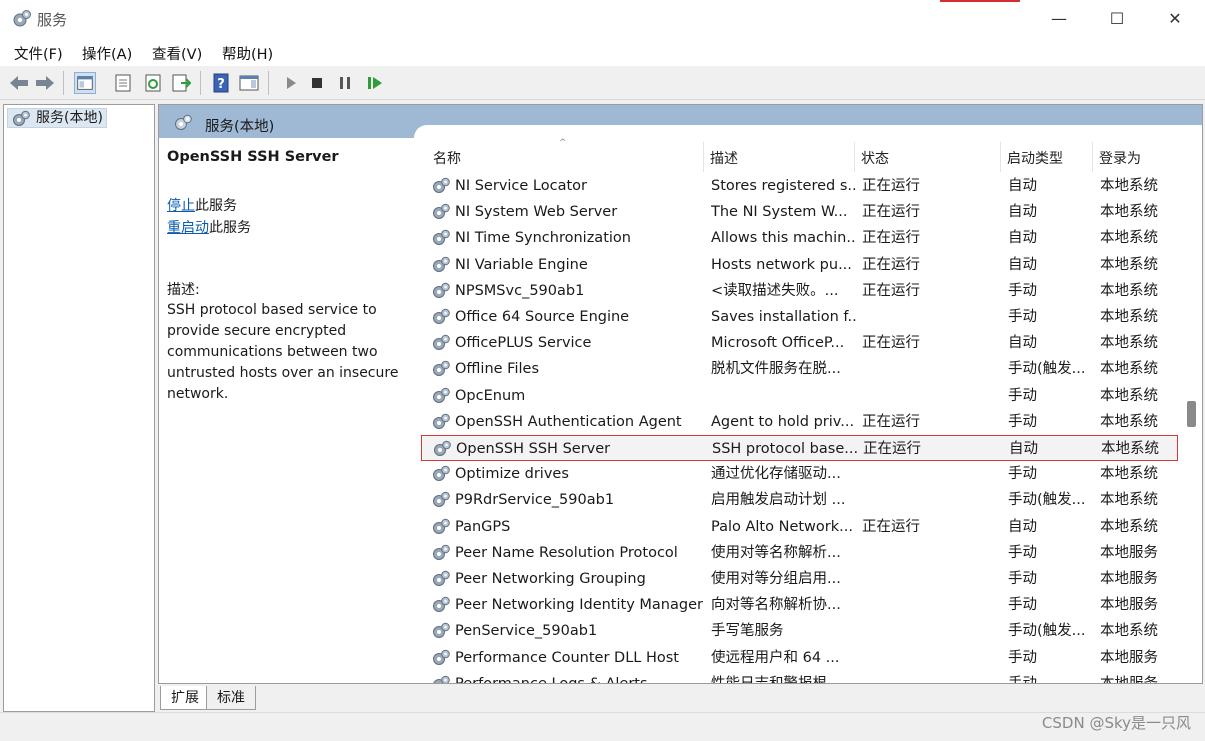  I want to click on services-gear-icon, so click(21, 118).